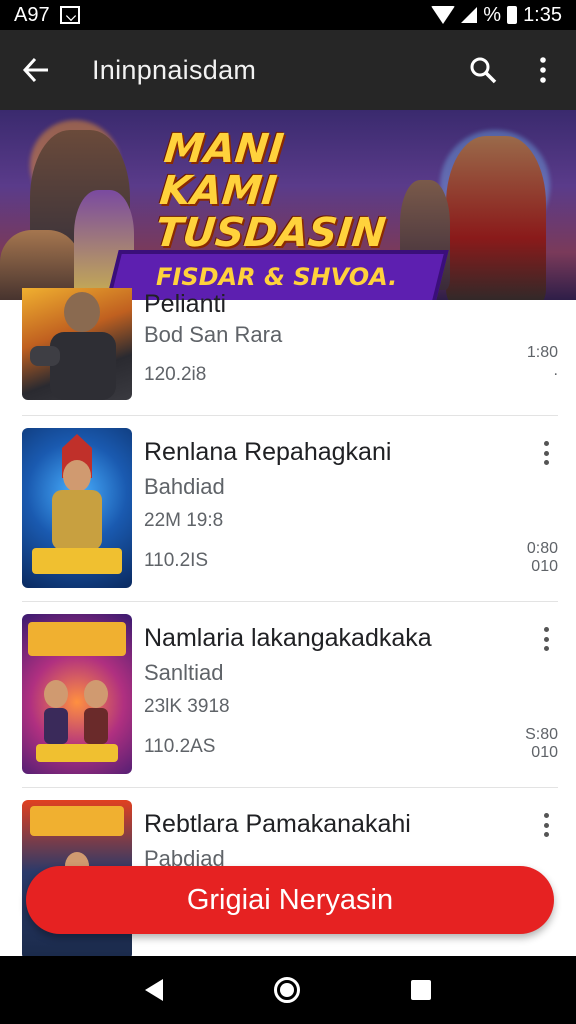  Describe the element at coordinates (290, 352) in the screenshot. I see `list-item: Pelianti Bod San Rara 120.2i8 1:80 .` at that location.